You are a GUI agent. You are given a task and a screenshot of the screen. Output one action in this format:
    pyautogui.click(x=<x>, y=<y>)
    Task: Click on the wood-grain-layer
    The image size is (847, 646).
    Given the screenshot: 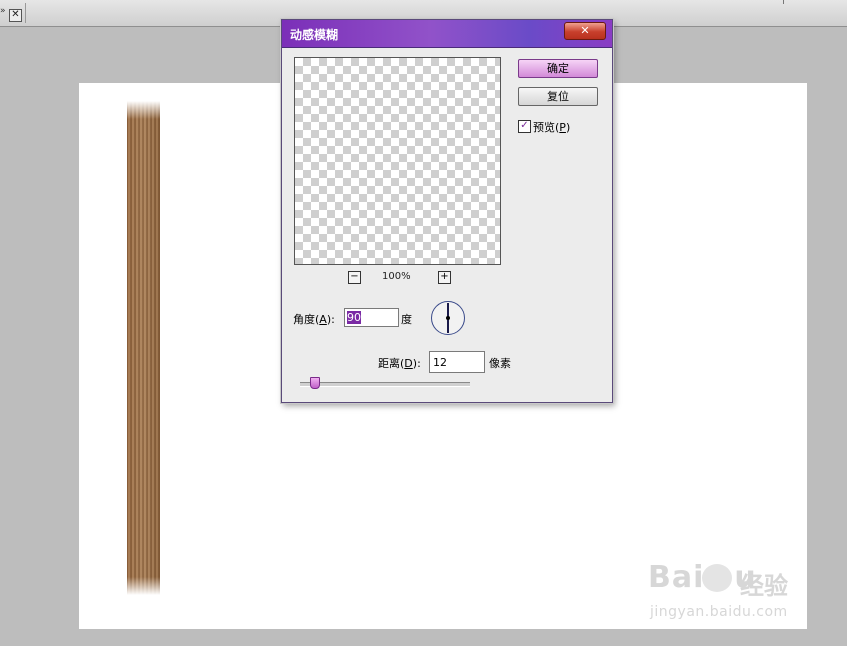 What is the action you would take?
    pyautogui.click(x=143, y=348)
    